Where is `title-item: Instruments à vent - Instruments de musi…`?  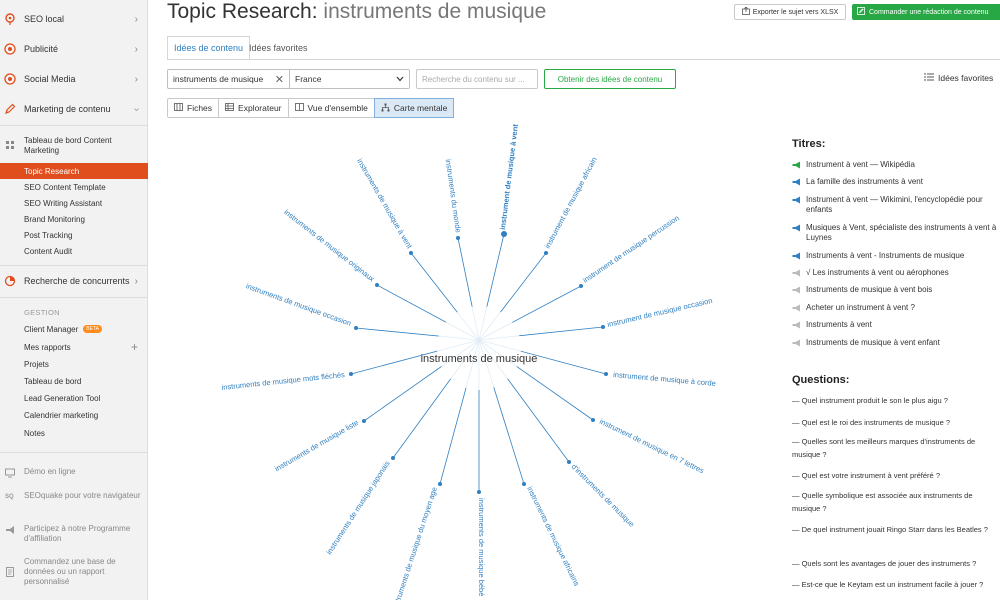
title-item: Instruments à vent - Instruments de musi… is located at coordinates (896, 256).